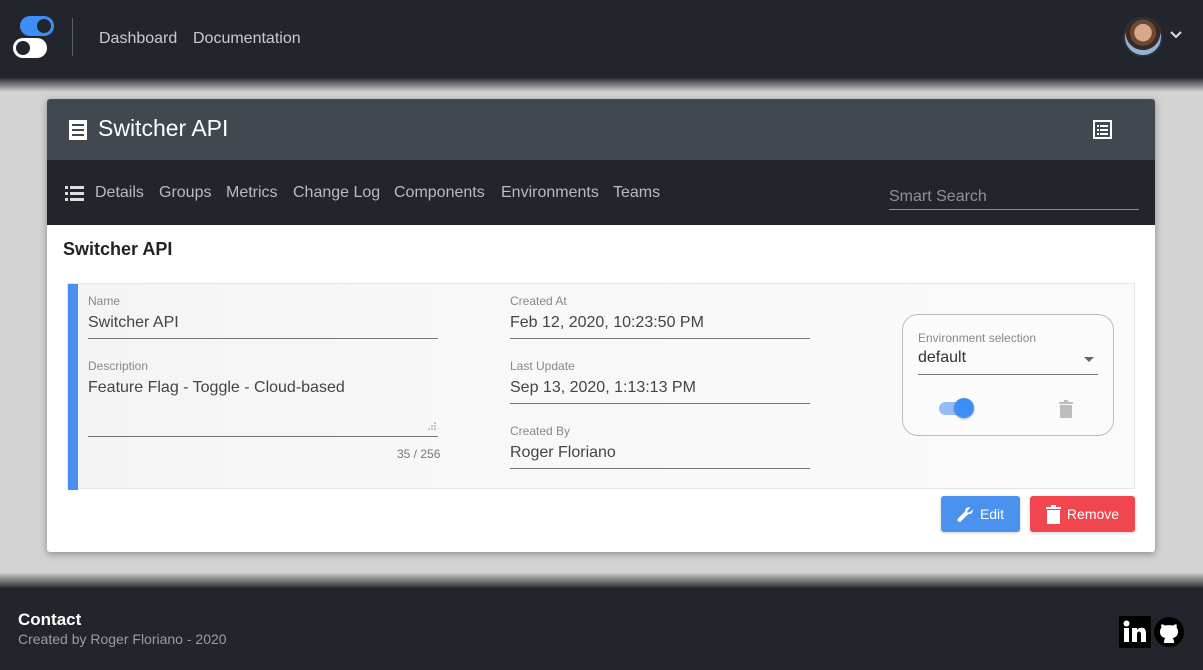  I want to click on remove-label: Remove, so click(1093, 514).